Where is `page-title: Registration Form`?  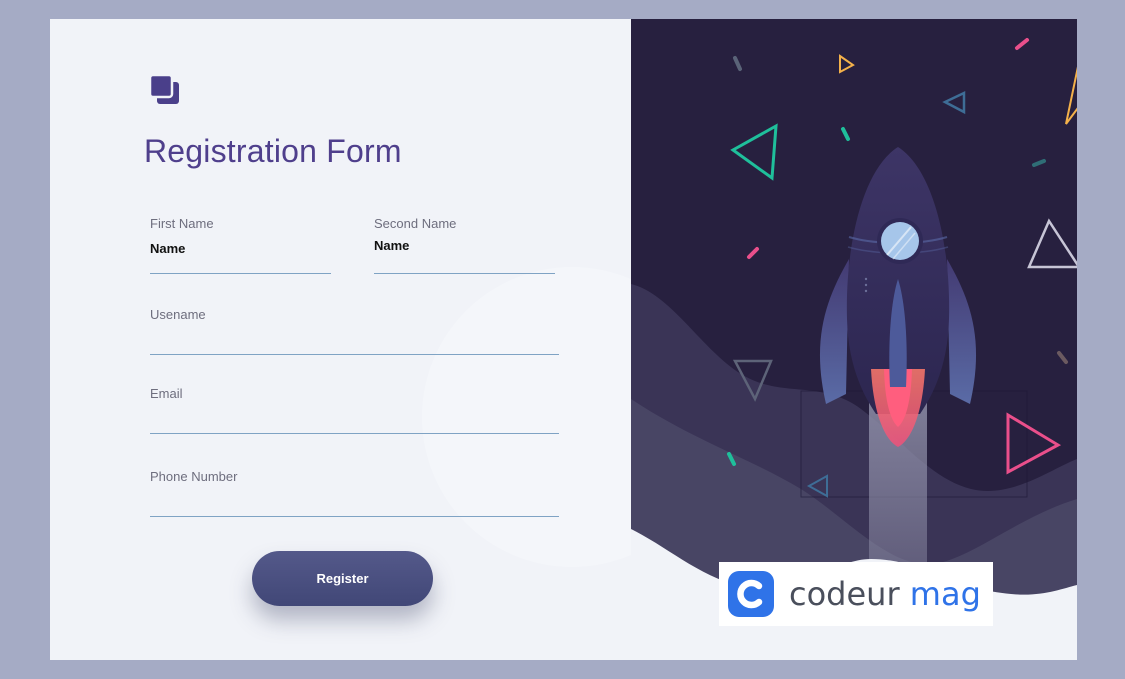 page-title: Registration Form is located at coordinates (273, 151).